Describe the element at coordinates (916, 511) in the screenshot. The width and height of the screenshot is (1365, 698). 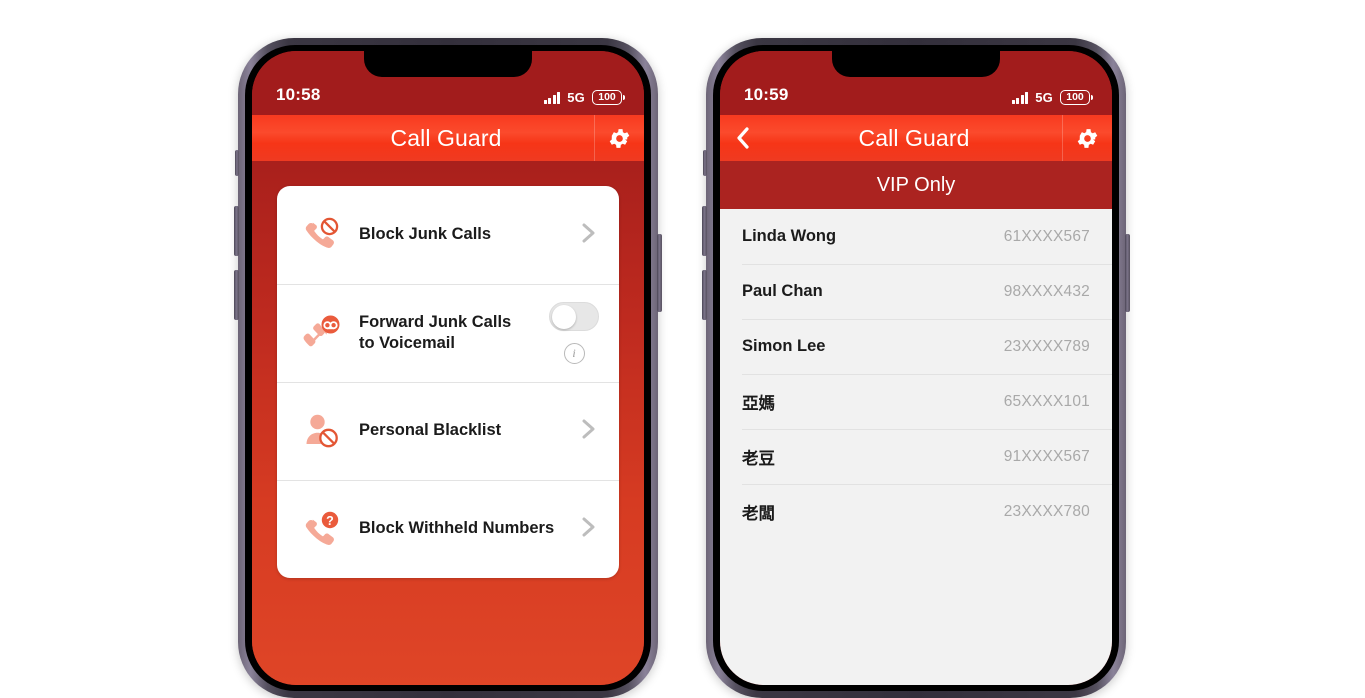
I see `list-item: 老闆 23XXXX780` at that location.